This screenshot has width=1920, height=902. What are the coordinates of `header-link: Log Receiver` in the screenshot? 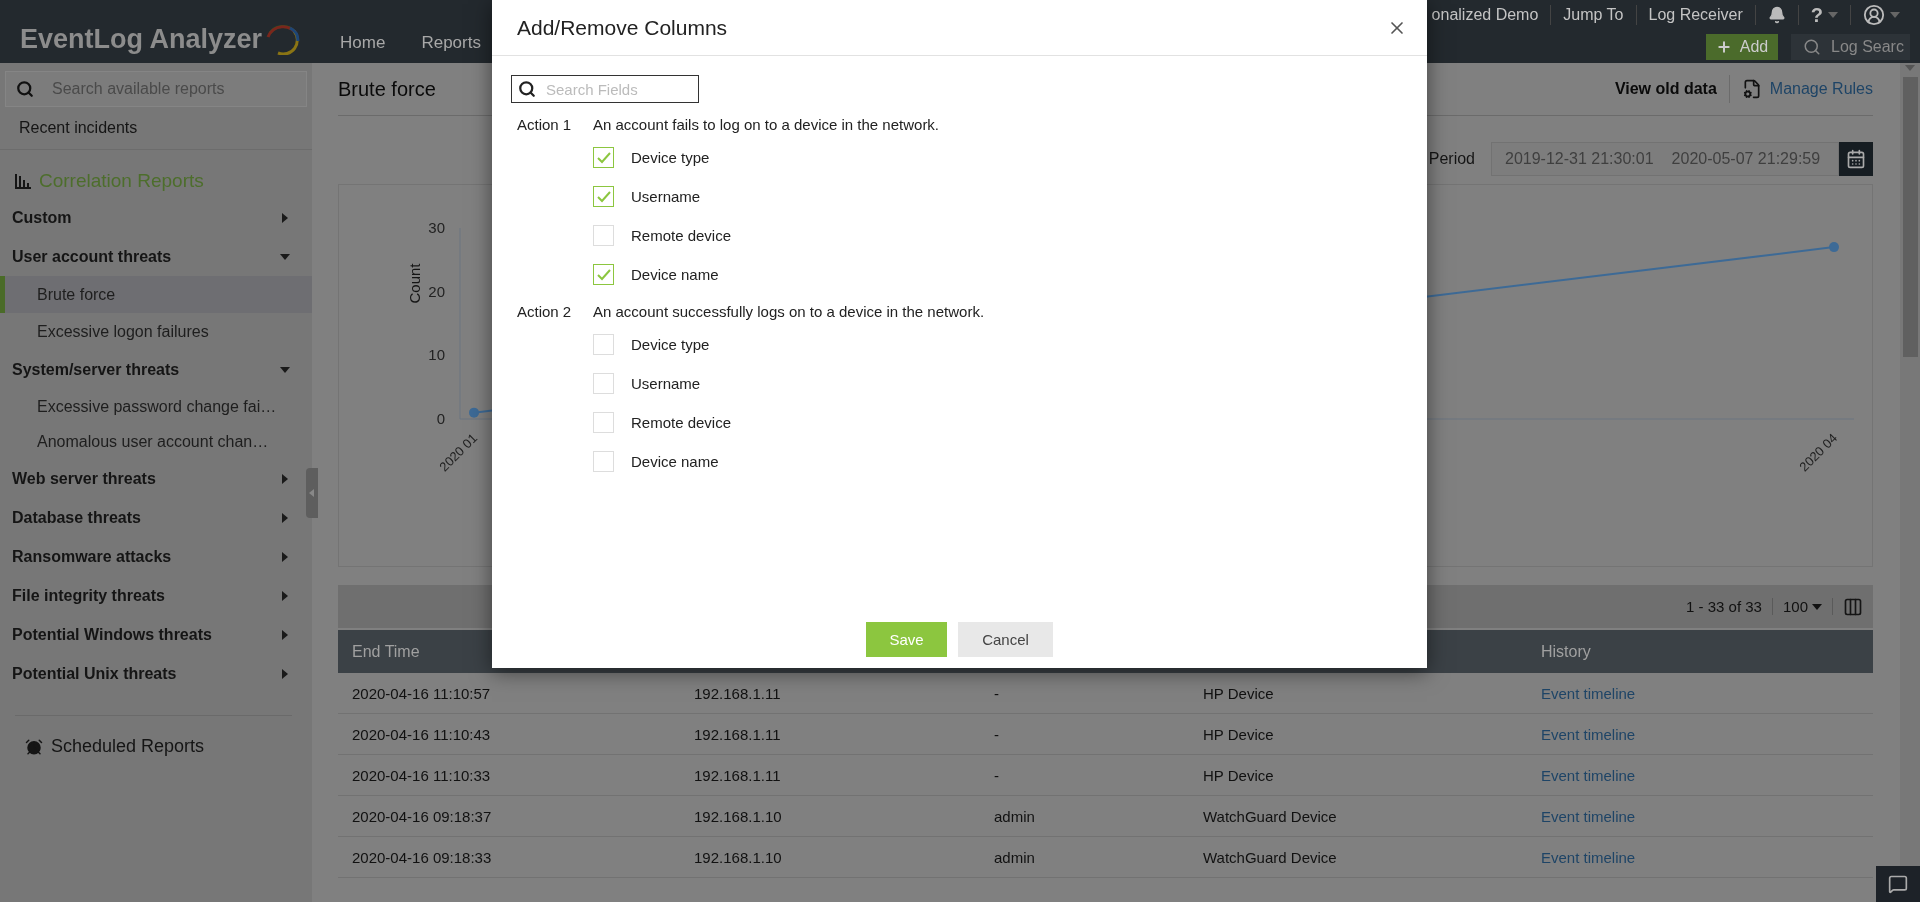 It's located at (1696, 15).